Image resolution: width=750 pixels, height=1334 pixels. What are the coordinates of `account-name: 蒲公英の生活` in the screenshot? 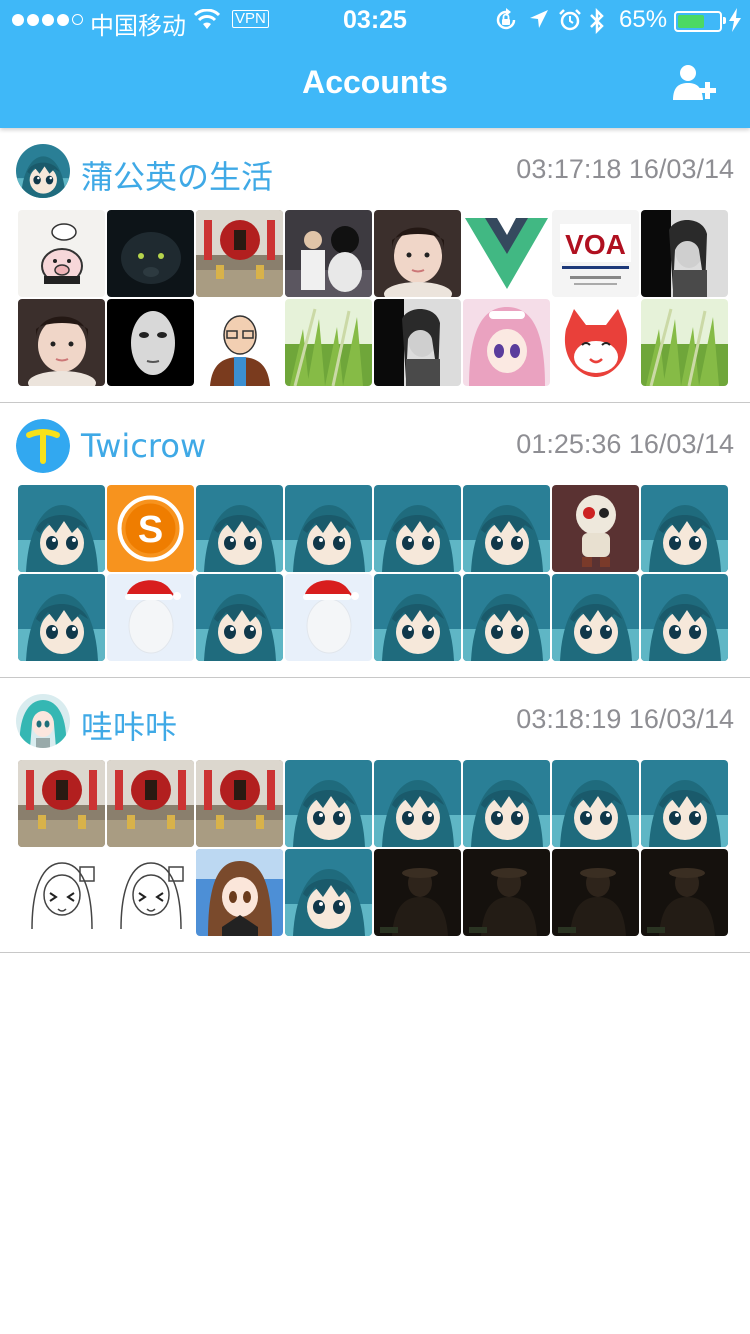 It's located at (177, 175).